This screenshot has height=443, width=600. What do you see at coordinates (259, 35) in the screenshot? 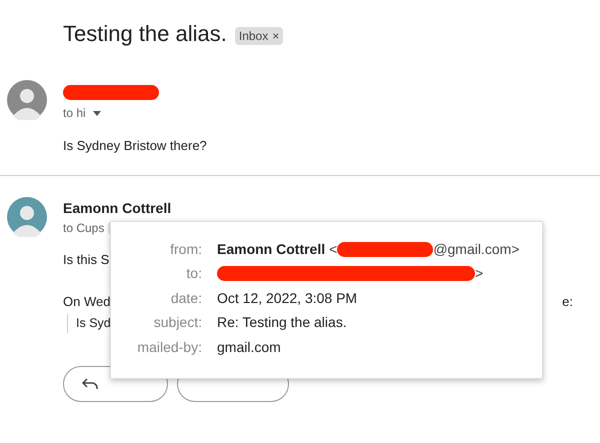
I see `inbox-label: Inbox ×` at bounding box center [259, 35].